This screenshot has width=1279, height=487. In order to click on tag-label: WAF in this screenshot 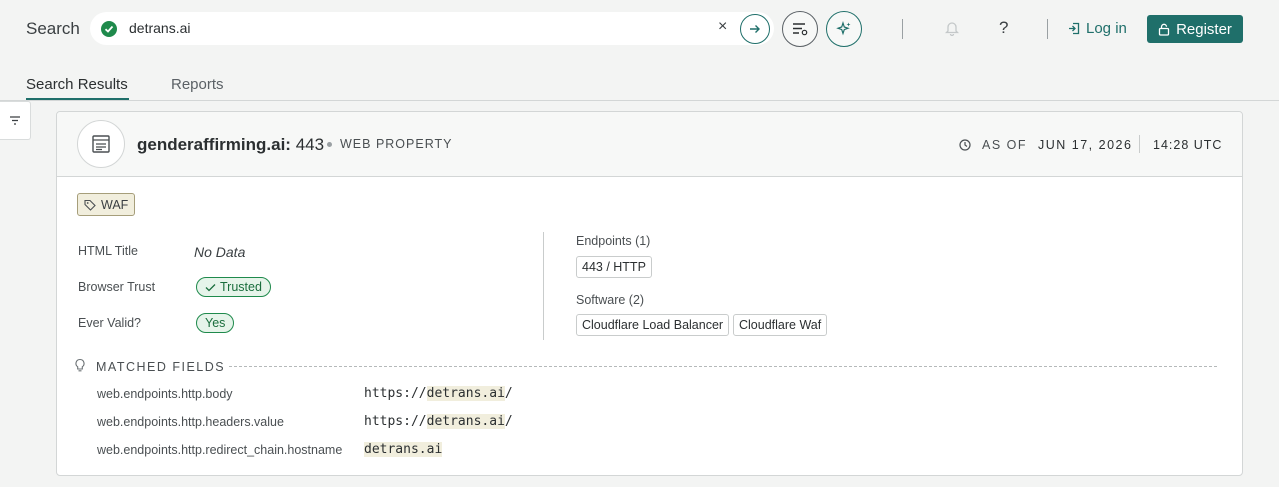, I will do `click(115, 204)`.